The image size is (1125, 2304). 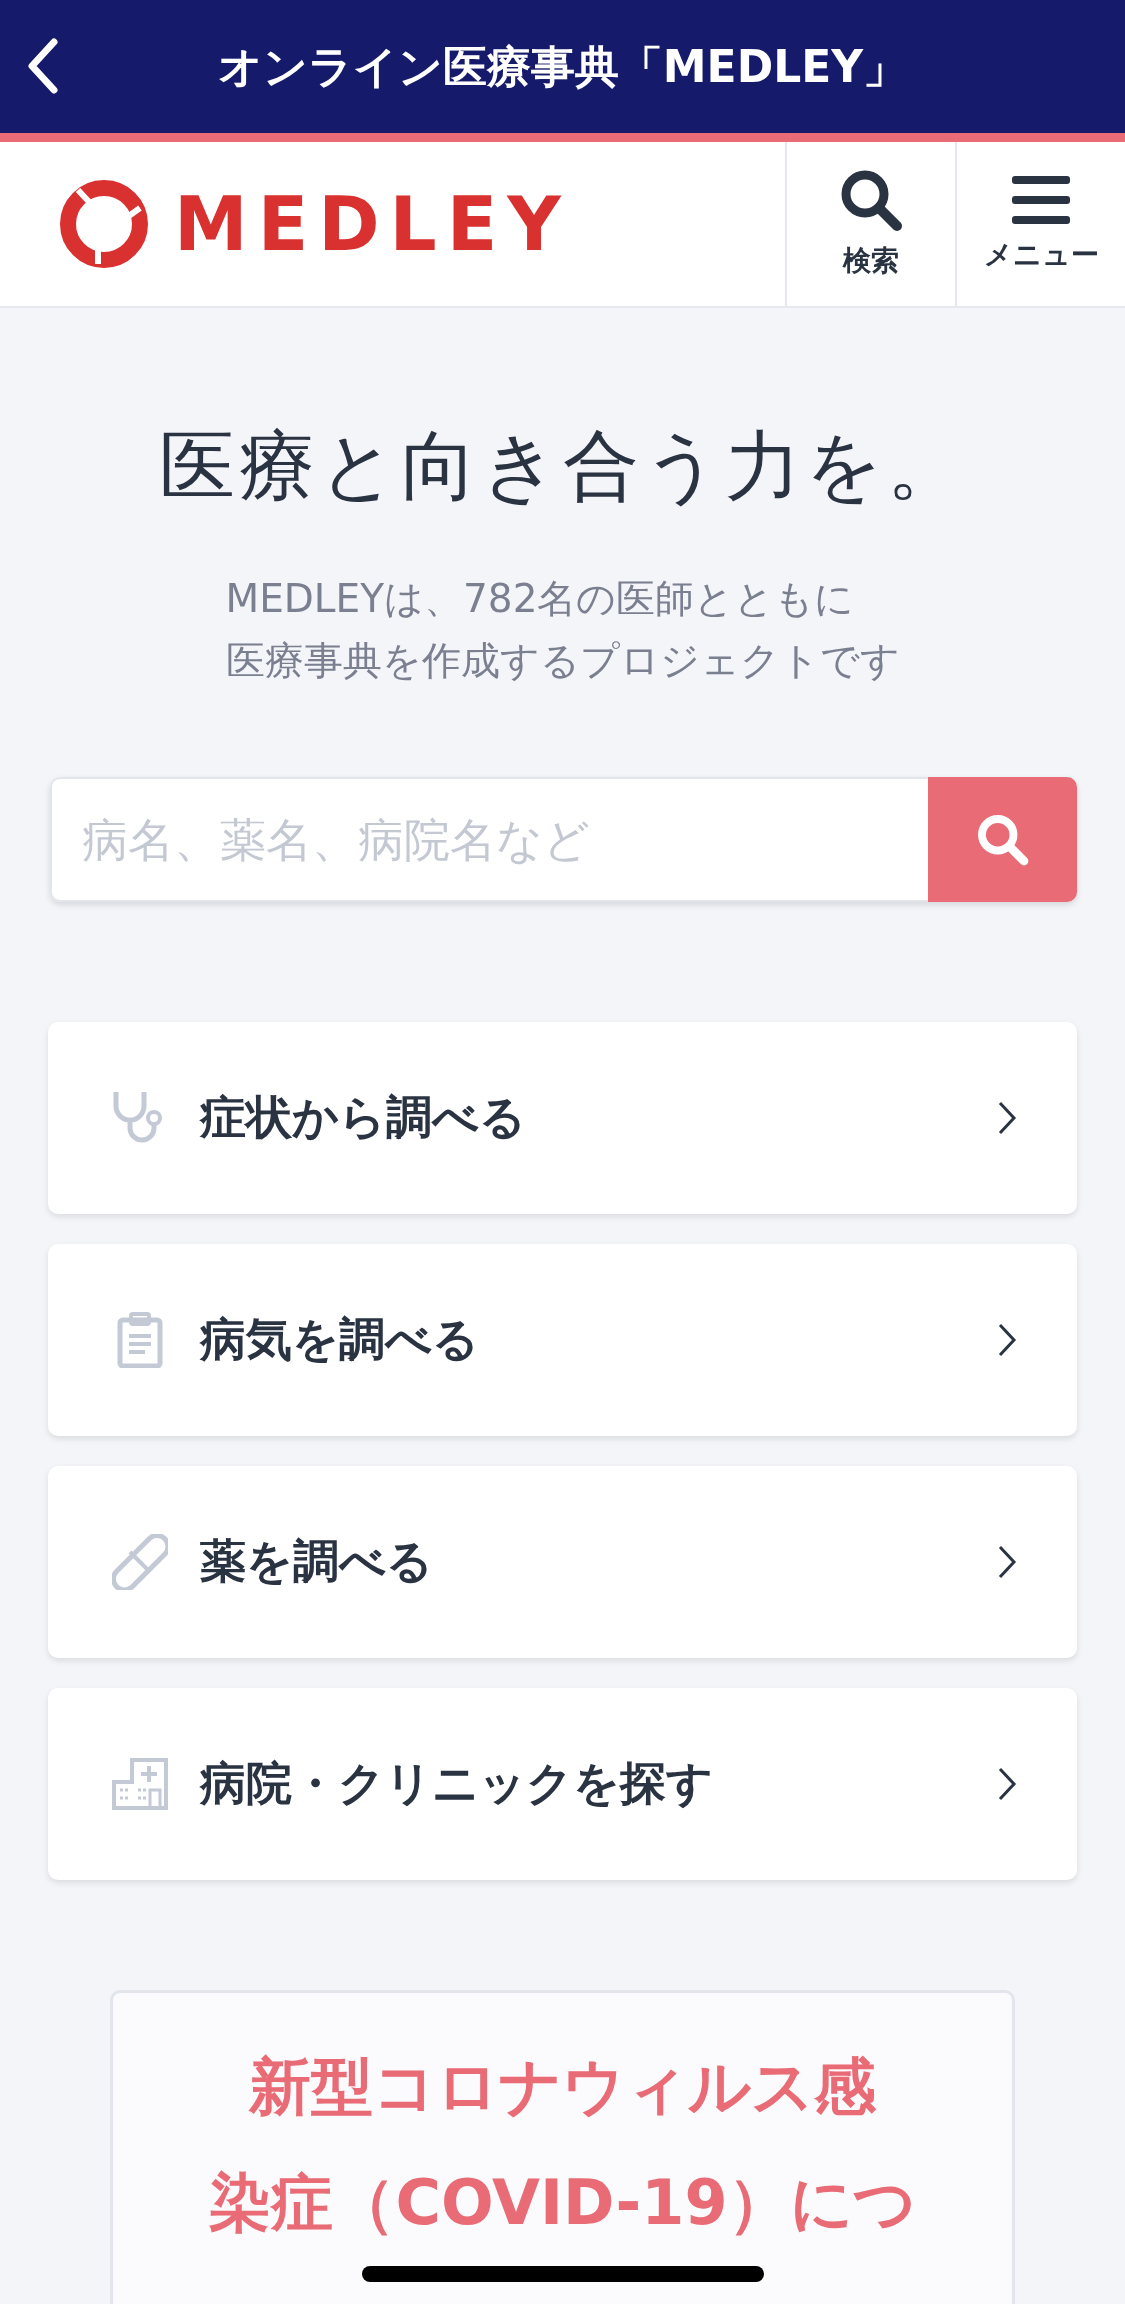 What do you see at coordinates (562, 1118) in the screenshot?
I see `nav-card: 症状から調べる` at bounding box center [562, 1118].